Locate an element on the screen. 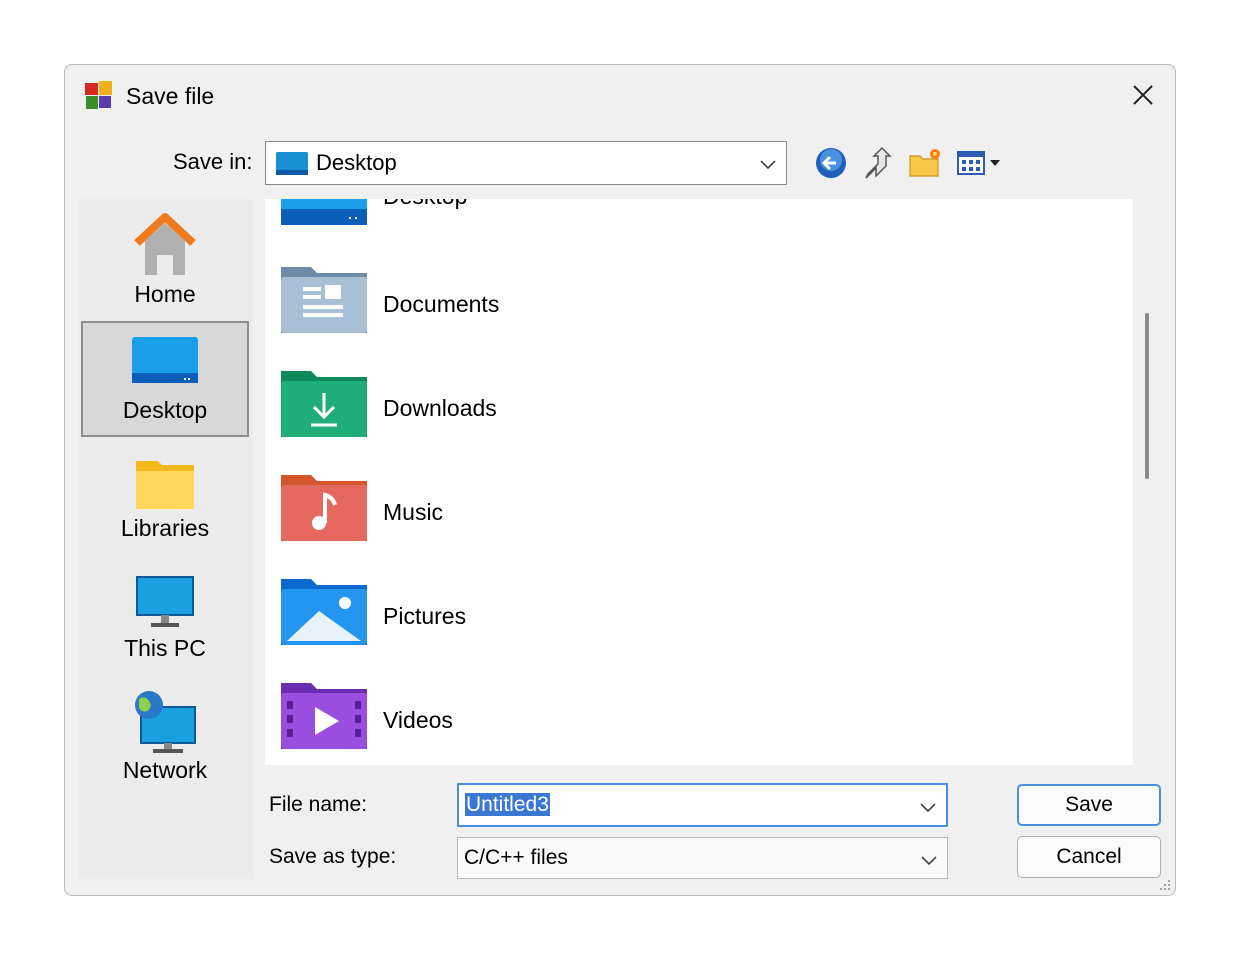 This screenshot has width=1242, height=962. place-label: This PC is located at coordinates (165, 648).